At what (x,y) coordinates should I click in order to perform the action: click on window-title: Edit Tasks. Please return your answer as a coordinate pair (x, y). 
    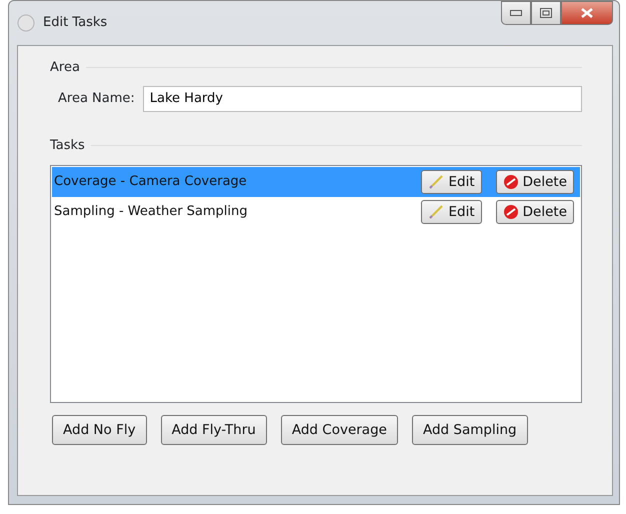
    Looking at the image, I should click on (75, 23).